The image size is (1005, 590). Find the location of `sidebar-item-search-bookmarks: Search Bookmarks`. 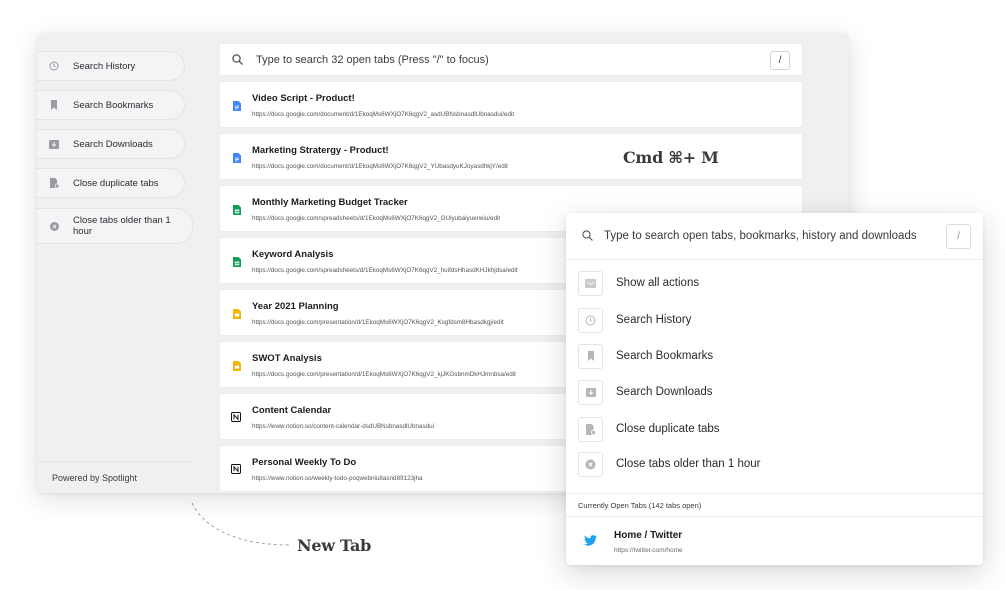

sidebar-item-search-bookmarks: Search Bookmarks is located at coordinates (111, 105).